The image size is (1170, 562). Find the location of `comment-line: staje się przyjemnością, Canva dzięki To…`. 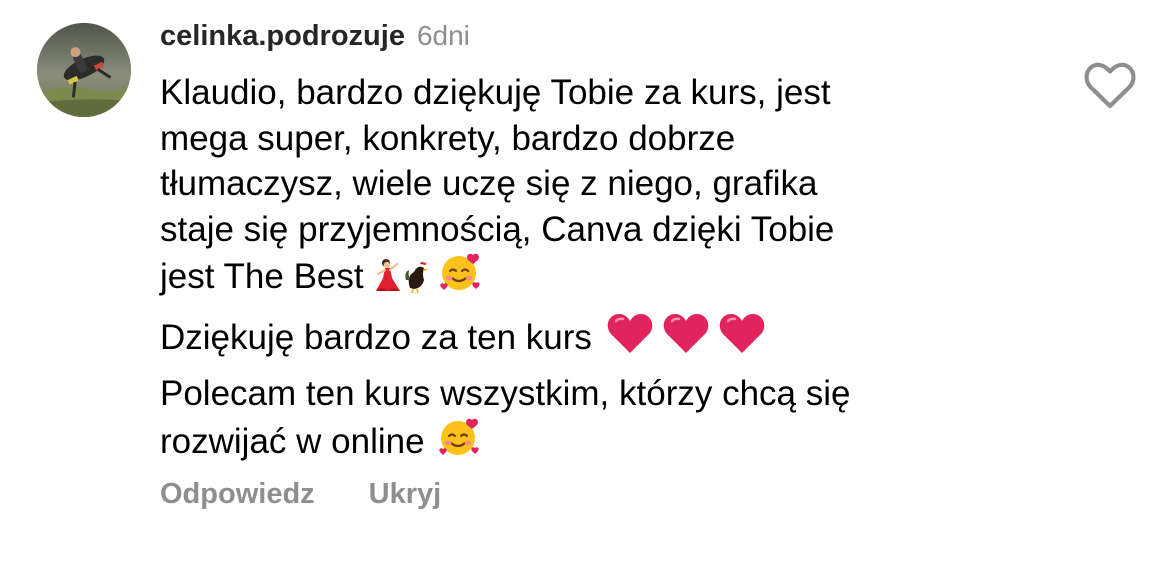

comment-line: staje się przyjemnością, Canva dzięki To… is located at coordinates (497, 229).